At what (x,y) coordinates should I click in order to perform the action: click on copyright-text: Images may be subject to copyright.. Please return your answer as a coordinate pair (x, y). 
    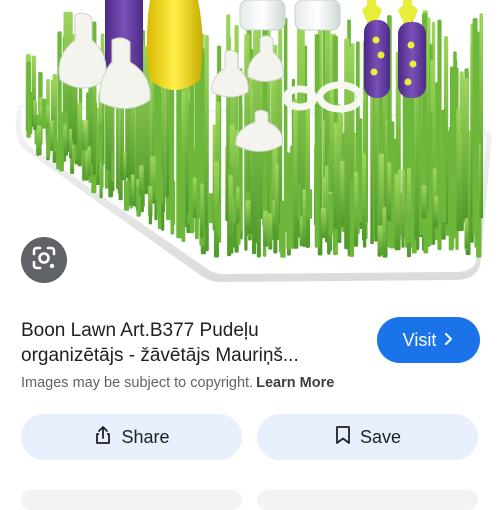
    Looking at the image, I should click on (137, 383).